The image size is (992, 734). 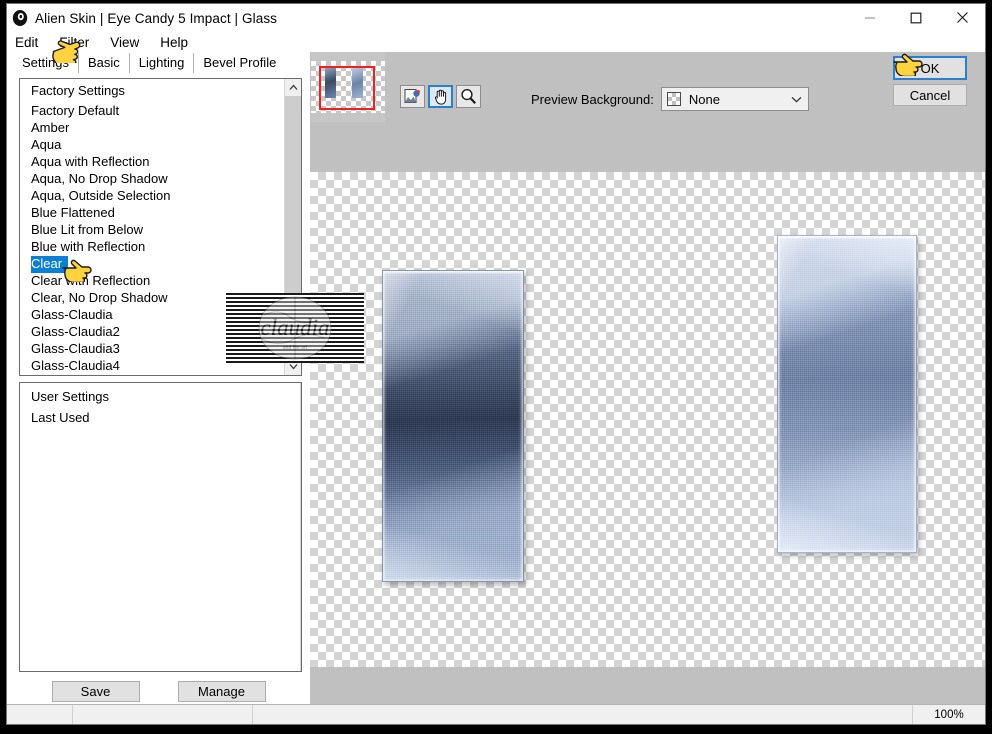 I want to click on manage-button: Manage, so click(x=221, y=691).